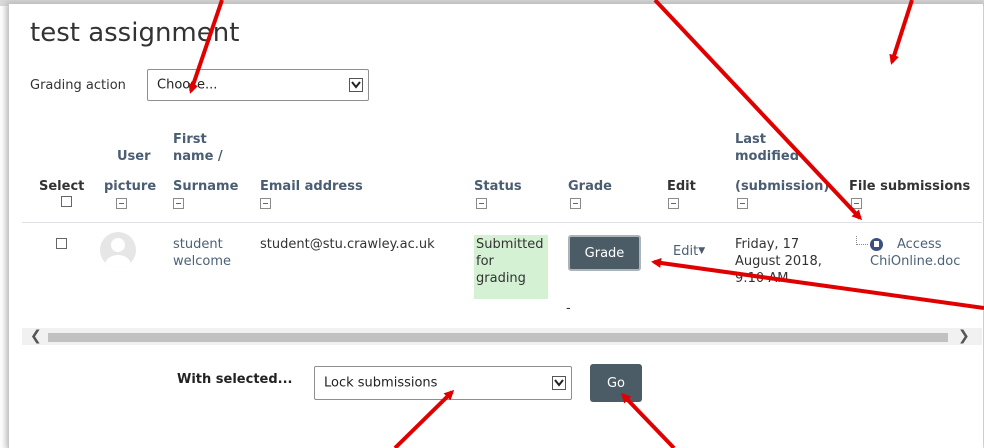 This screenshot has width=984, height=448. What do you see at coordinates (66, 201) in the screenshot?
I see `select-all-checkbox` at bounding box center [66, 201].